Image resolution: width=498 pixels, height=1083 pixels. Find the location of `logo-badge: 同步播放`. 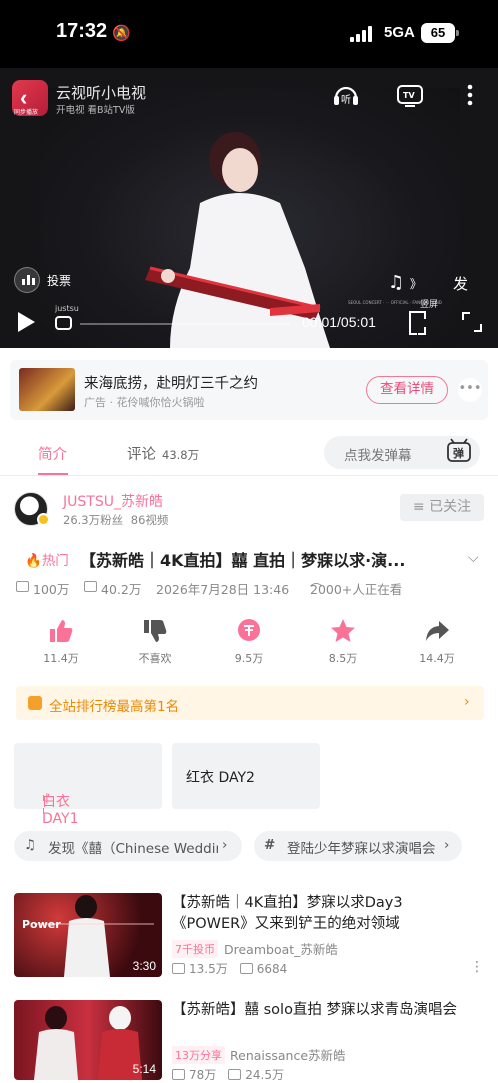

logo-badge: 同步播放 is located at coordinates (26, 112).